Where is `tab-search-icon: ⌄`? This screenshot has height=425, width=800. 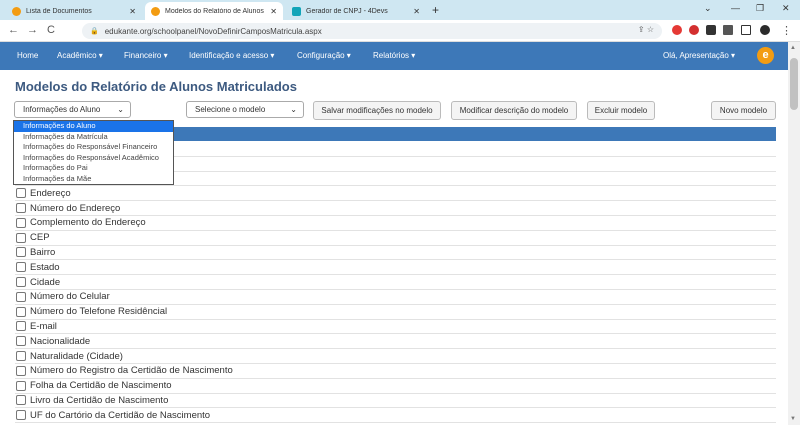 tab-search-icon: ⌄ is located at coordinates (708, 8).